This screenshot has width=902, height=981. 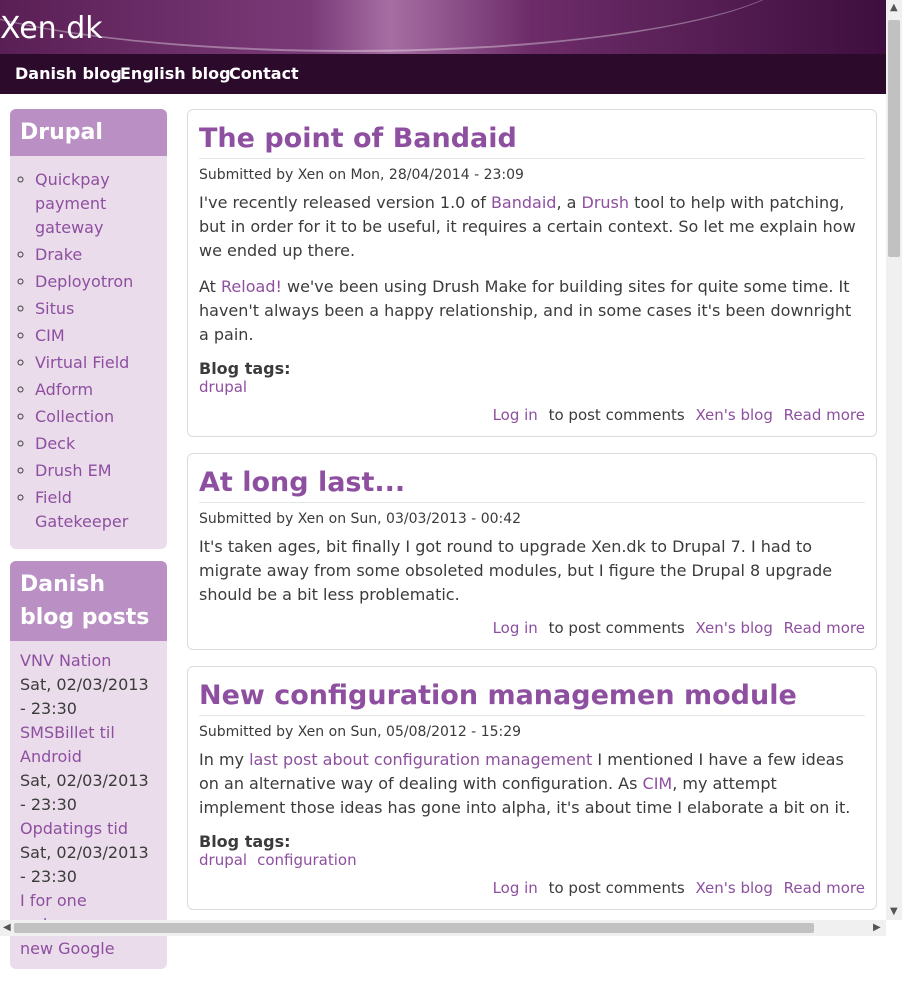 I want to click on horizontal-scroll-thumb, so click(x=414, y=928).